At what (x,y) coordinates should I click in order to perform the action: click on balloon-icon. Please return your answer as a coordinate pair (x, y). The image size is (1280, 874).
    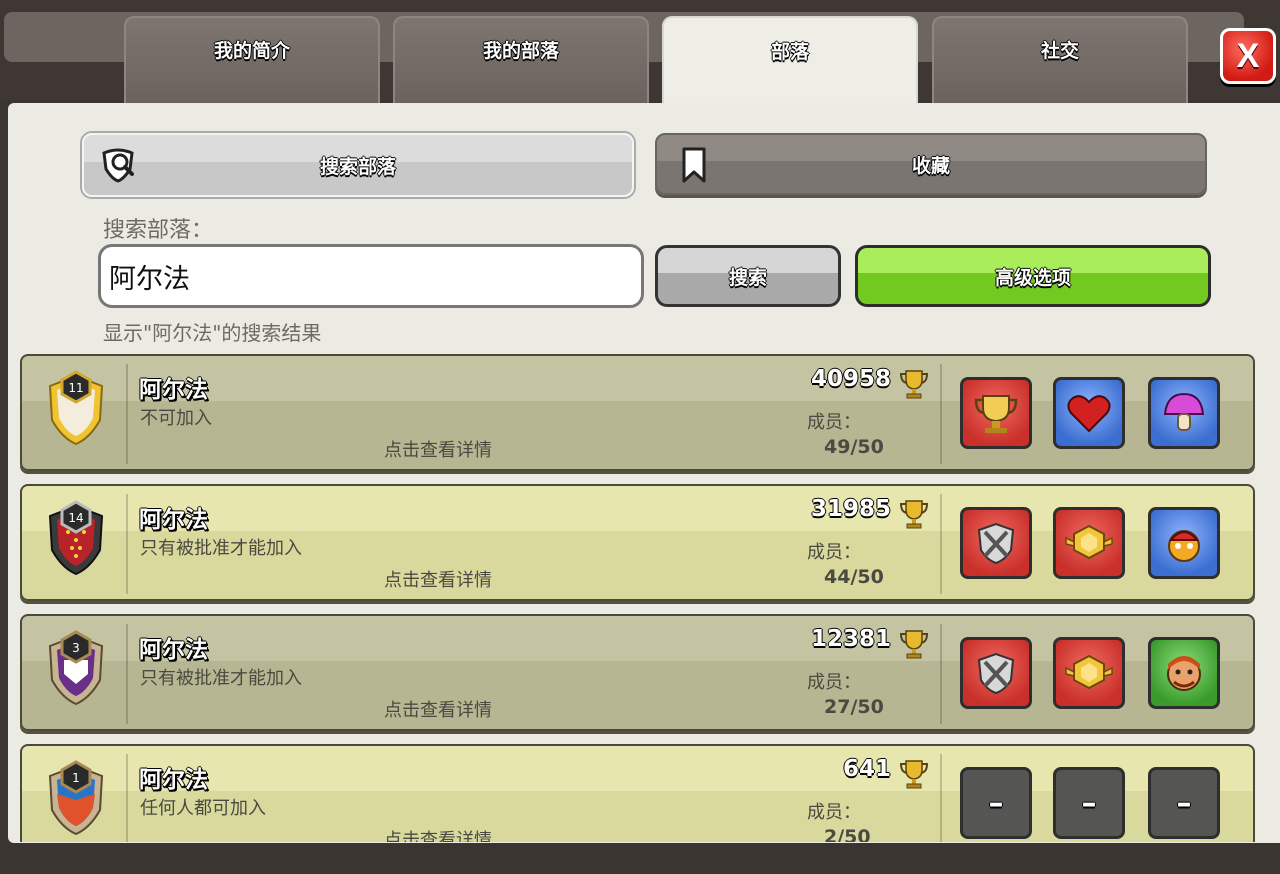
    Looking at the image, I should click on (1184, 546).